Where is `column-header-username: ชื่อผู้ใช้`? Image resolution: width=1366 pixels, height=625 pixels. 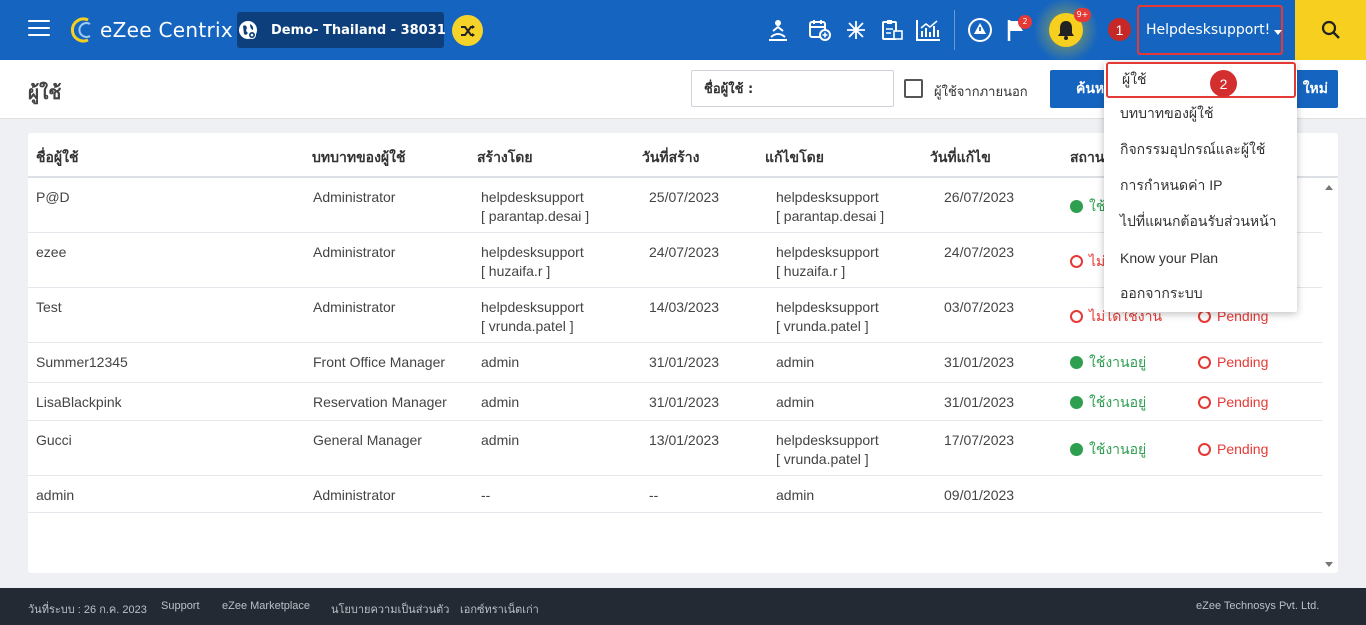 column-header-username: ชื่อผู้ใช้ is located at coordinates (57, 158).